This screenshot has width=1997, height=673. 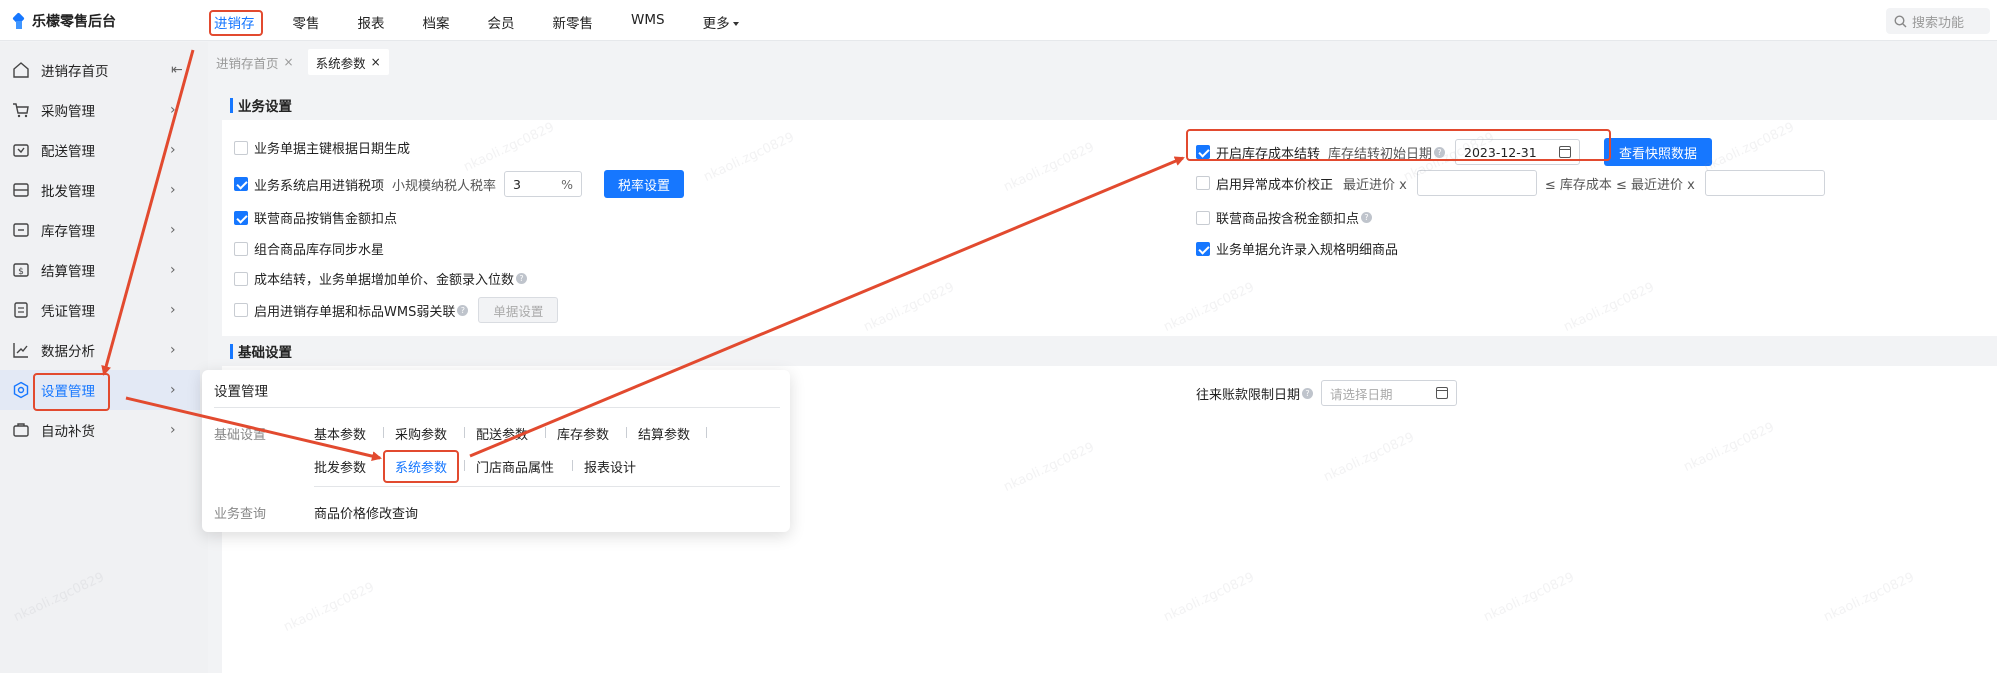 I want to click on top-bar: 乐檬零售后台 进销存 零售 报表 档案 会员 新零售 WMS 更多 搜索功能, so click(x=998, y=20).